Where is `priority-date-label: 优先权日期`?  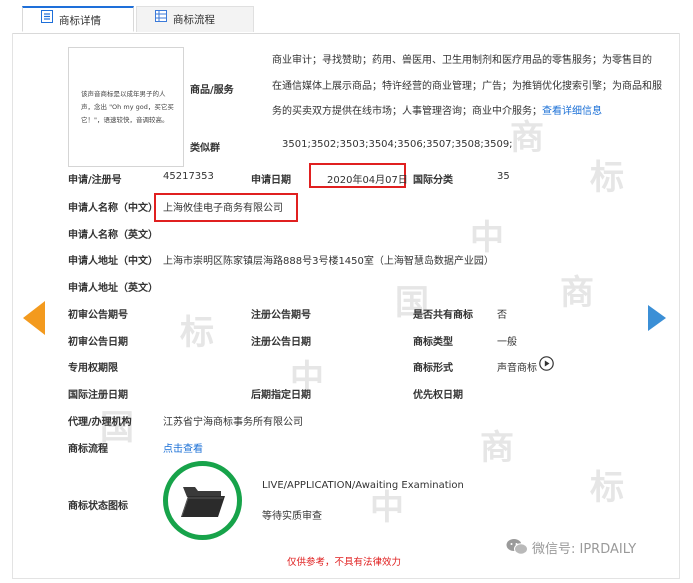
priority-date-label: 优先权日期 is located at coordinates (438, 395).